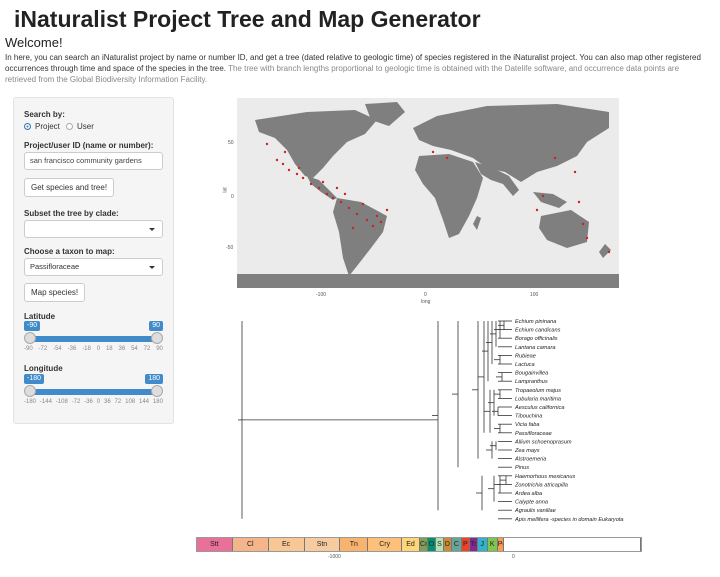 This screenshot has width=720, height=577. I want to click on tree-tip-label: Zea mays, so click(527, 451).